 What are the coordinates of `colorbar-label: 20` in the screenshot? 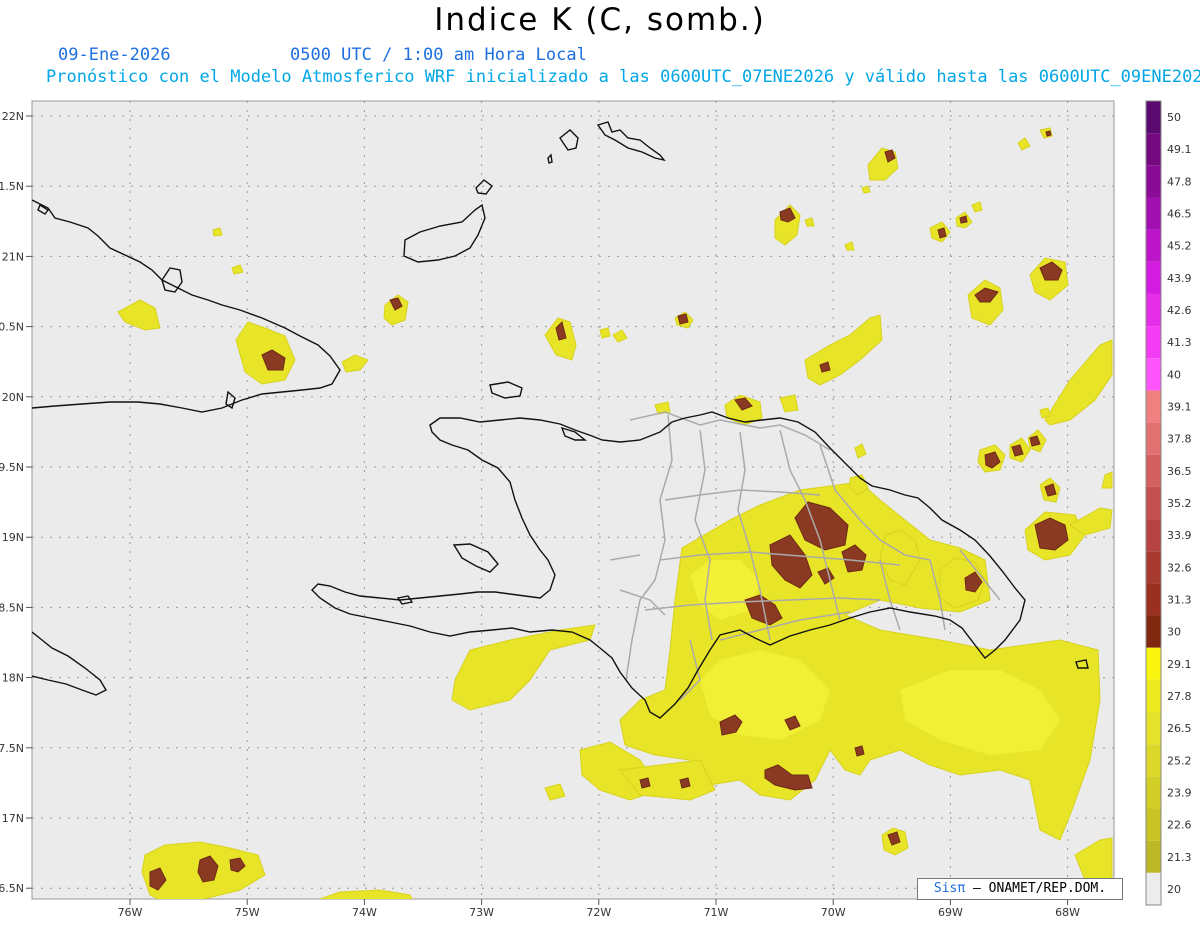 It's located at (1174, 889).